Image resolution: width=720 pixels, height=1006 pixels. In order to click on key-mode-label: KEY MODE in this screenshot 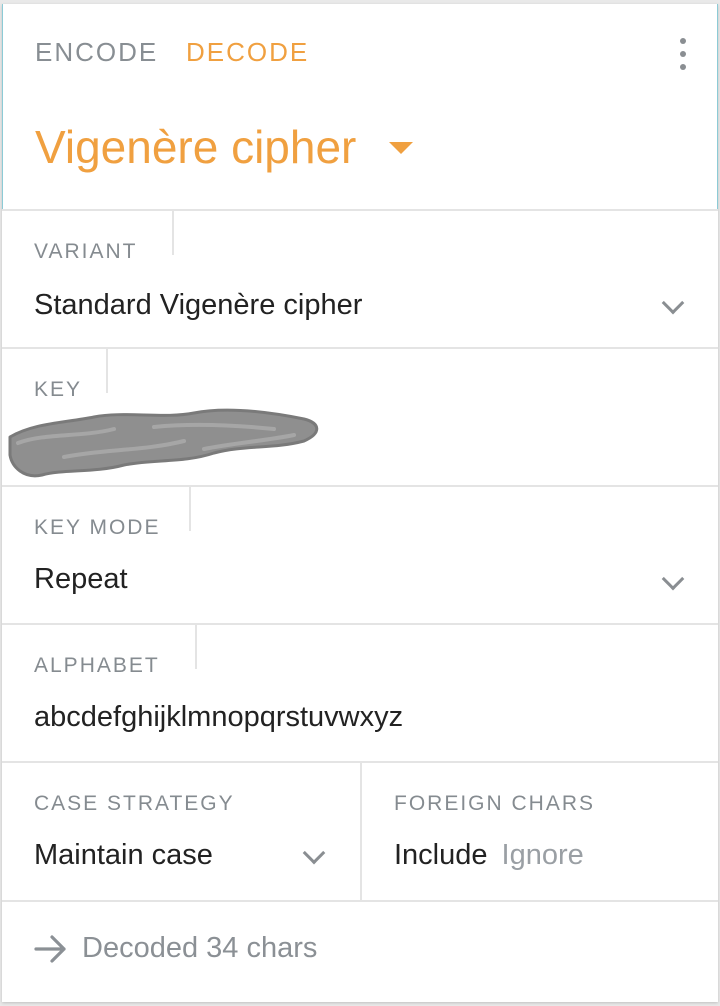, I will do `click(97, 527)`.